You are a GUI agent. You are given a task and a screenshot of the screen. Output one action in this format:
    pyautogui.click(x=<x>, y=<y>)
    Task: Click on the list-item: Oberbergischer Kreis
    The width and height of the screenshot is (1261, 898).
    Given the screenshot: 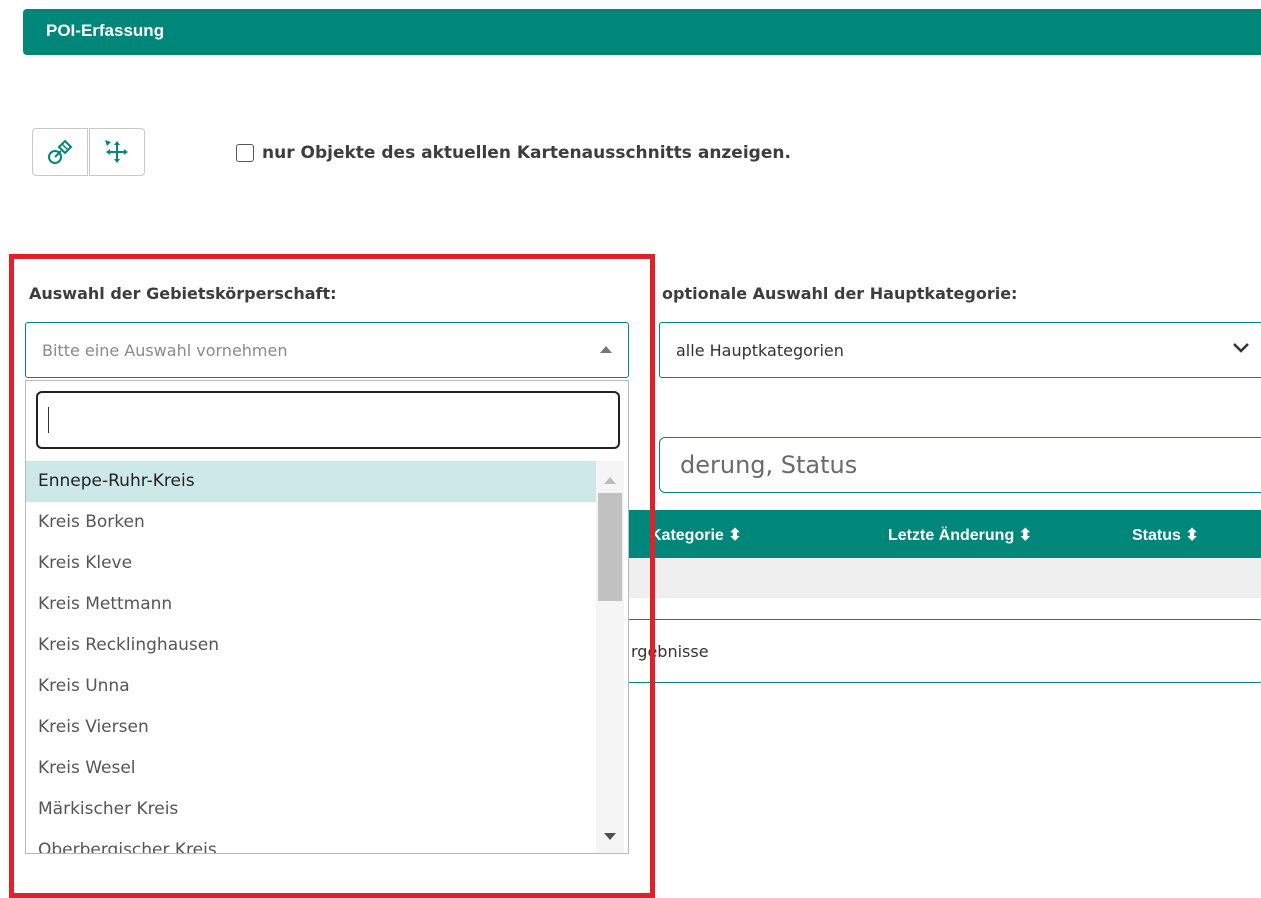 What is the action you would take?
    pyautogui.click(x=311, y=841)
    